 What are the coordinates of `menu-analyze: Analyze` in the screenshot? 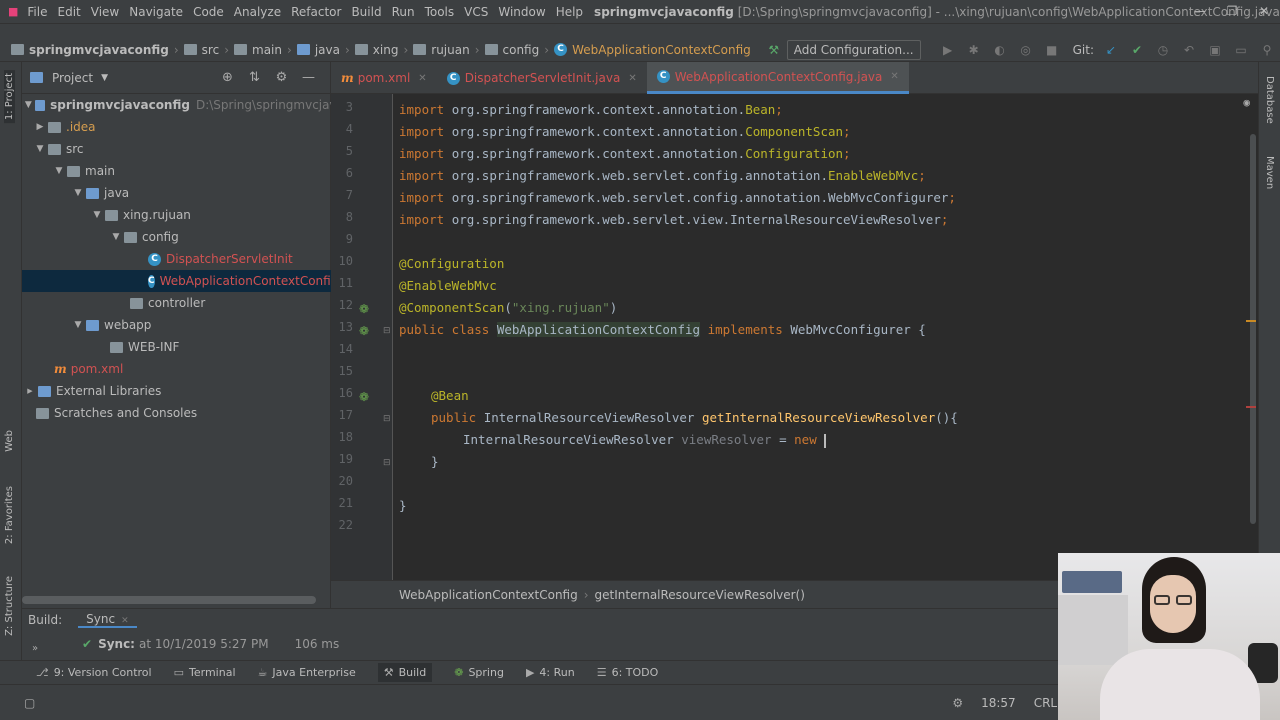 It's located at (257, 12).